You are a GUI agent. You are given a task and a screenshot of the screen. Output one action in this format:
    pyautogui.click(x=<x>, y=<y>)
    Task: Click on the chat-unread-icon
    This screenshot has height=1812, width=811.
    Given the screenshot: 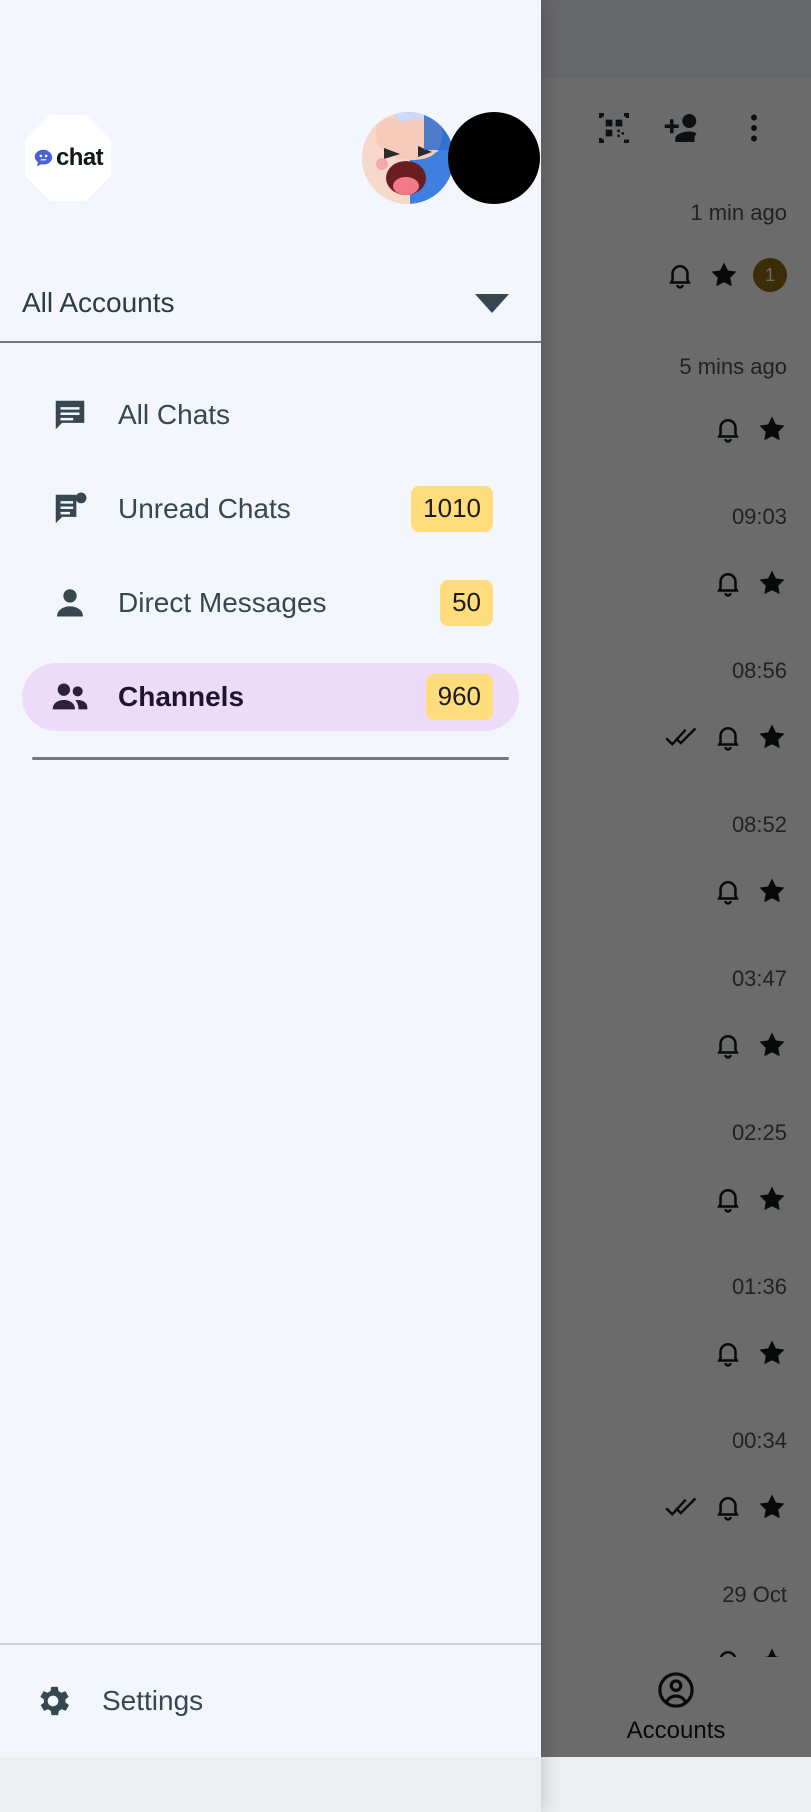 What is the action you would take?
    pyautogui.click(x=70, y=509)
    